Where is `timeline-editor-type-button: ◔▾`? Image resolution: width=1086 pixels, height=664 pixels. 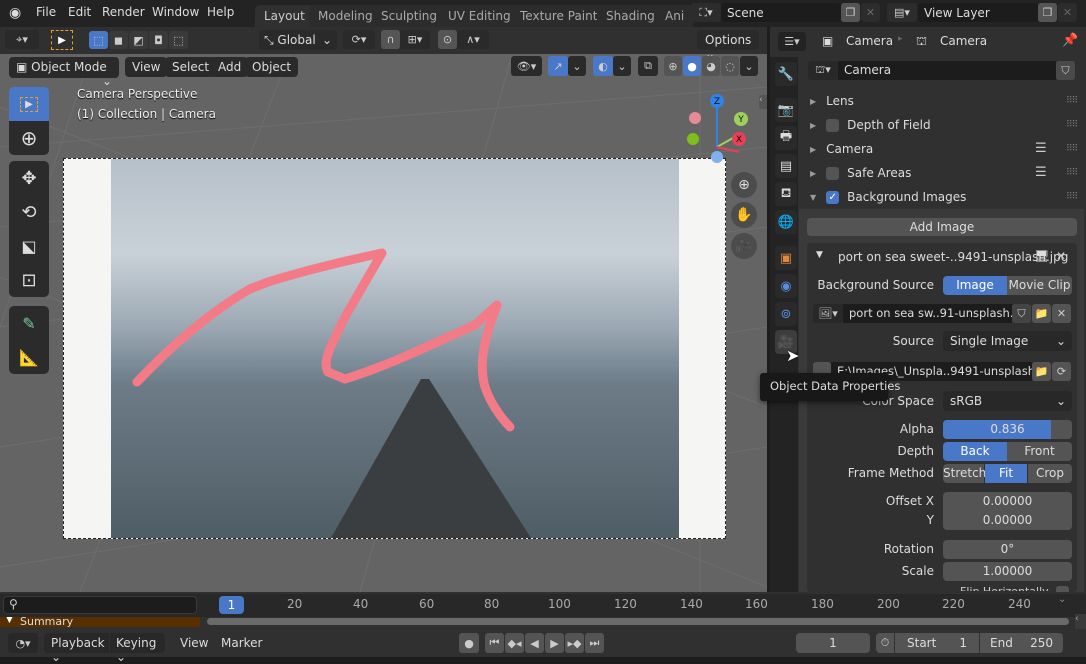
timeline-editor-type-button: ◔▾ is located at coordinates (23, 643).